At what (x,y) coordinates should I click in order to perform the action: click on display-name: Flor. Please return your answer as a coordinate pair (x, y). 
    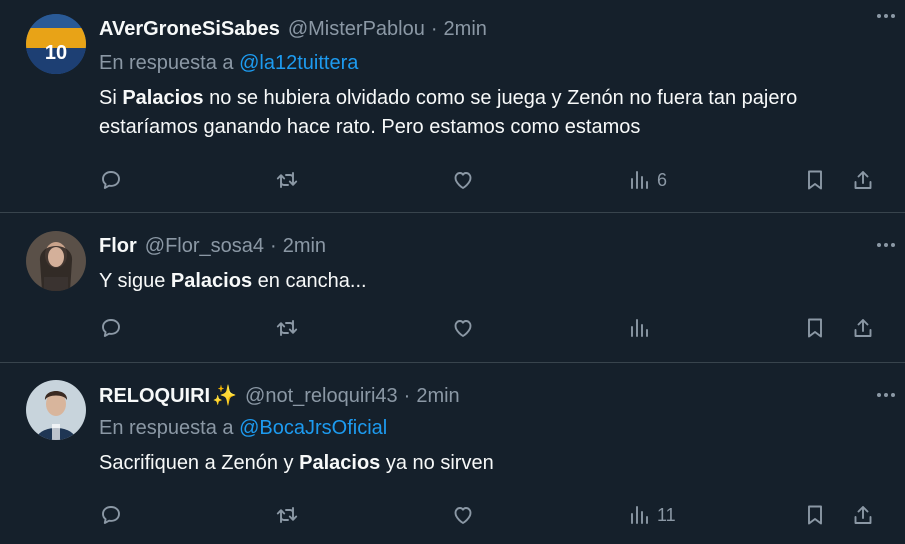
    Looking at the image, I should click on (118, 246).